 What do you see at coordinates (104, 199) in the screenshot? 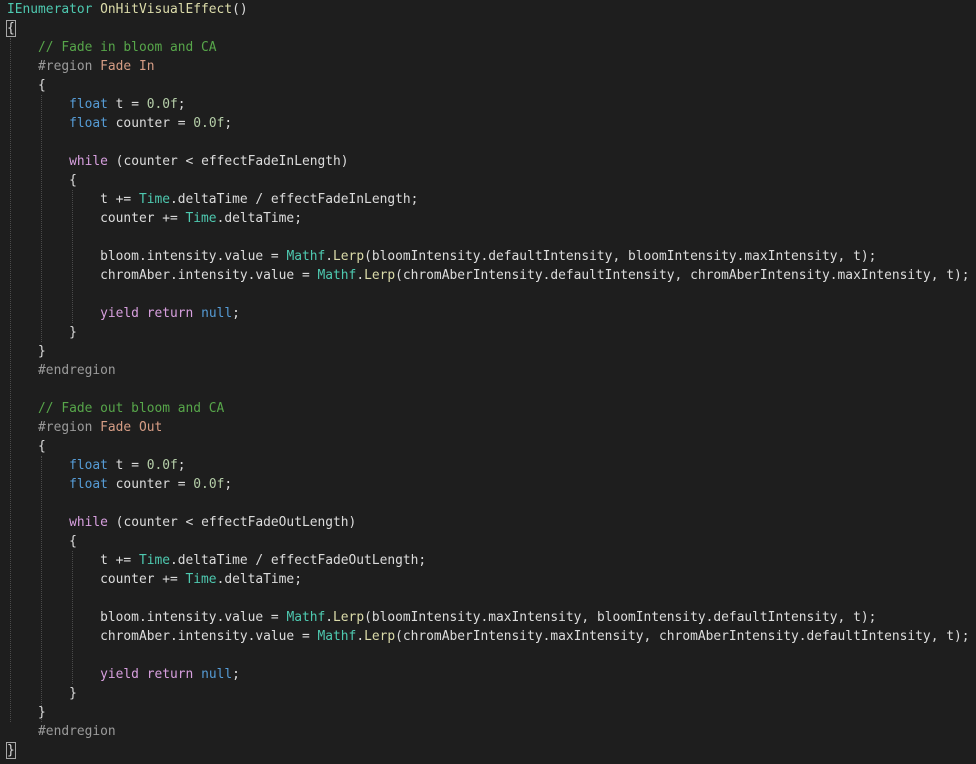
I see `identifier-token: t` at bounding box center [104, 199].